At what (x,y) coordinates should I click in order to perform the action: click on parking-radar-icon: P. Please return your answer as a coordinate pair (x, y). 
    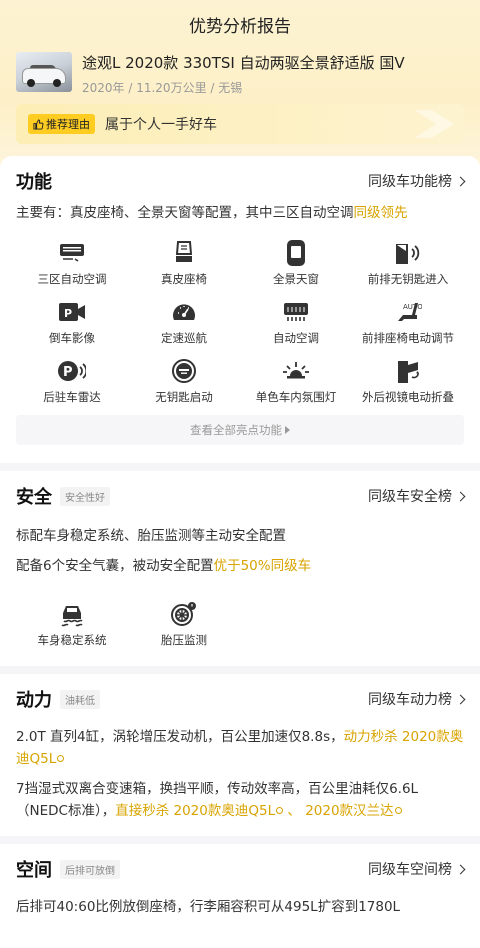
    Looking at the image, I should click on (72, 371).